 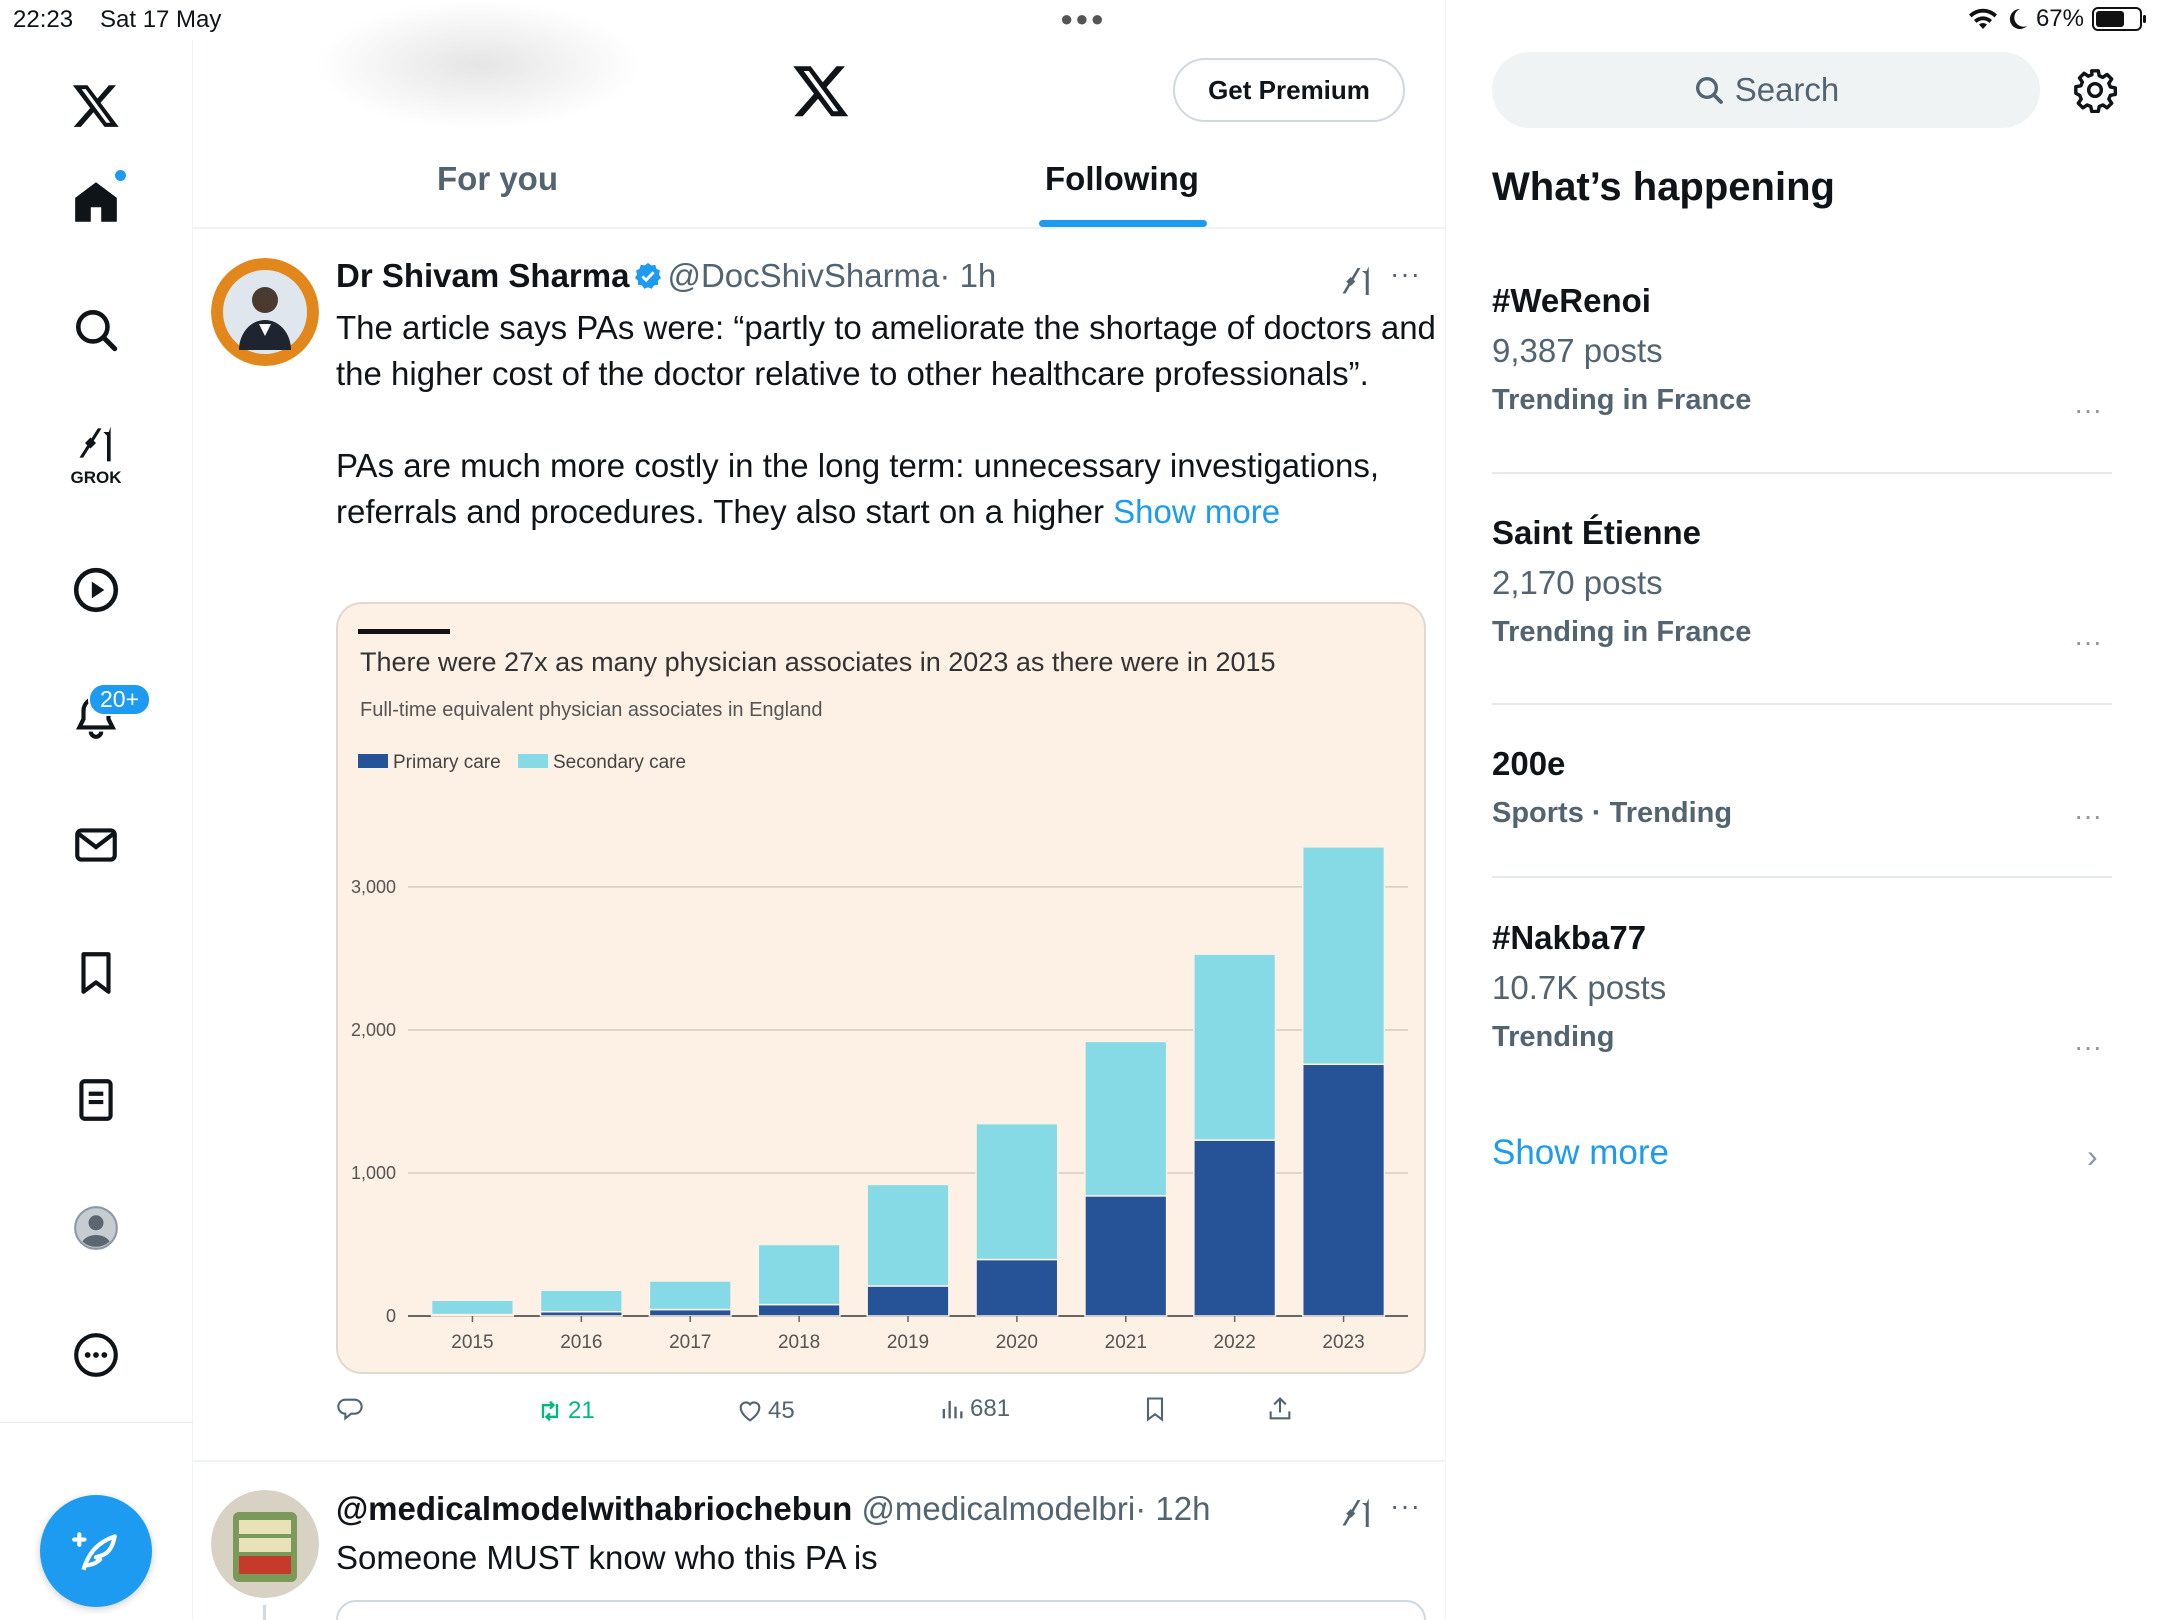 I want to click on bookmark-button, so click(x=1155, y=1409).